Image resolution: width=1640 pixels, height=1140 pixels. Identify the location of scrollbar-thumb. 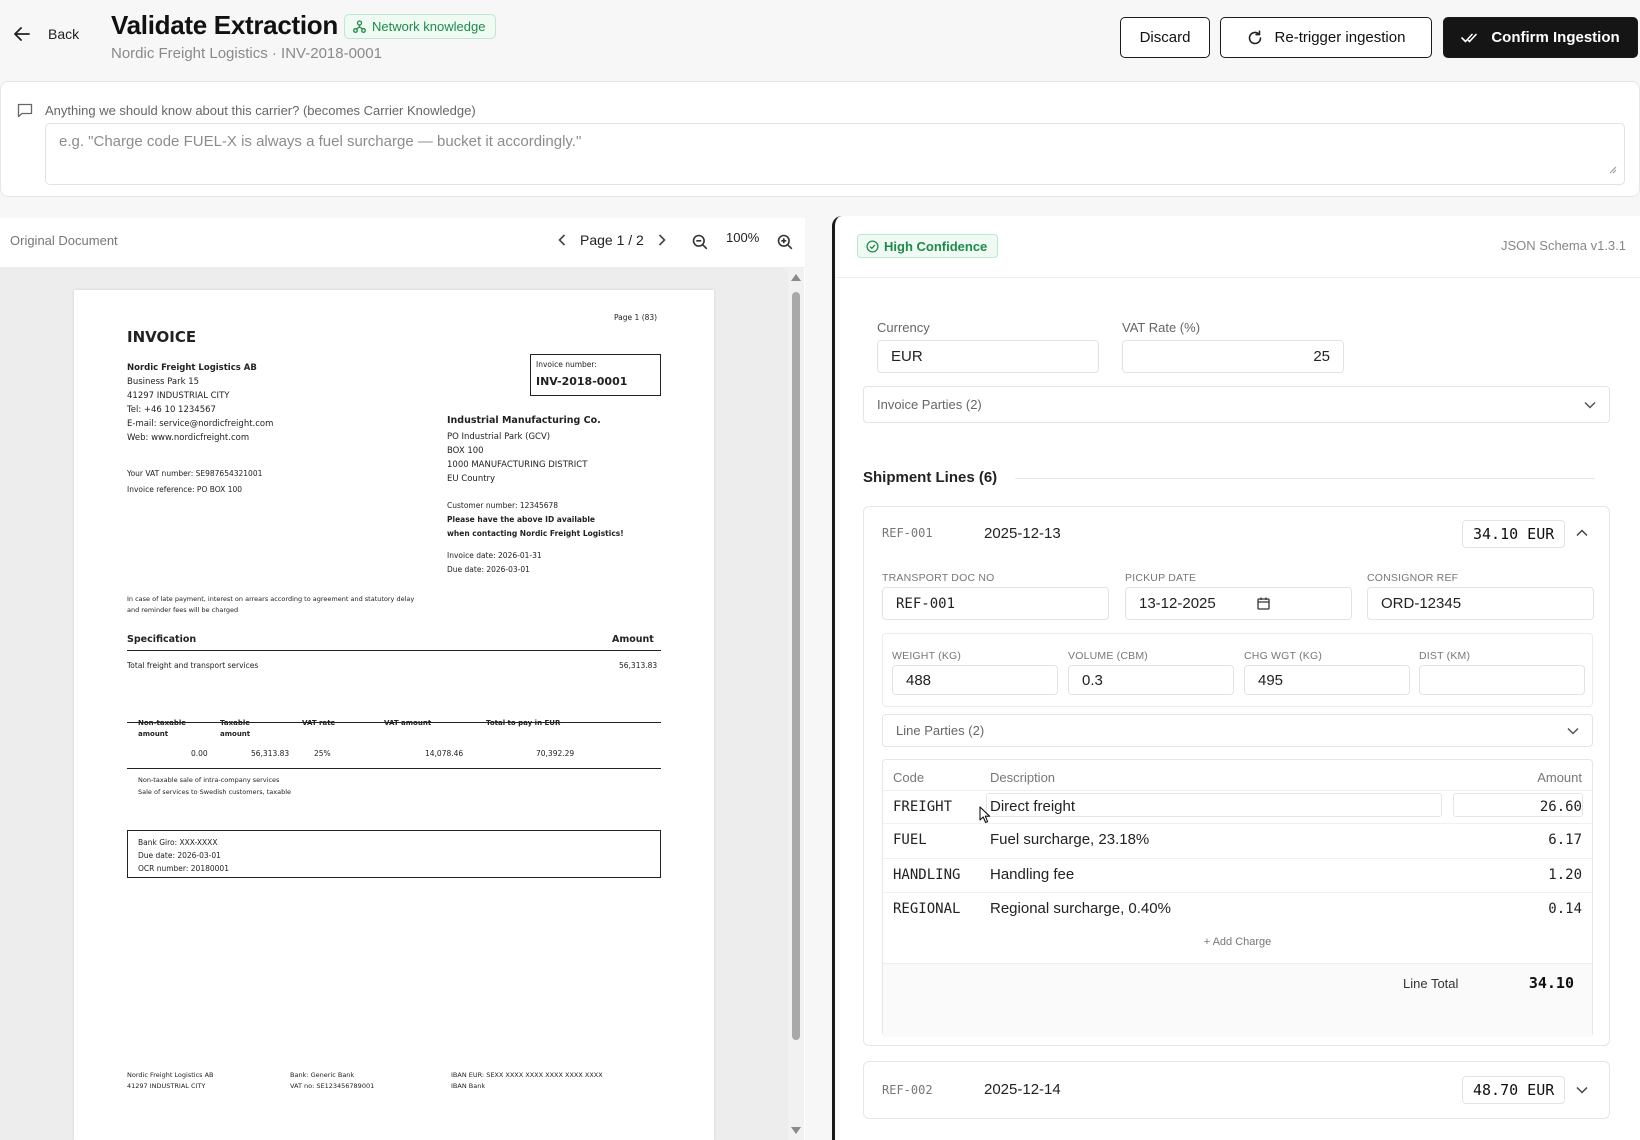
(796, 666).